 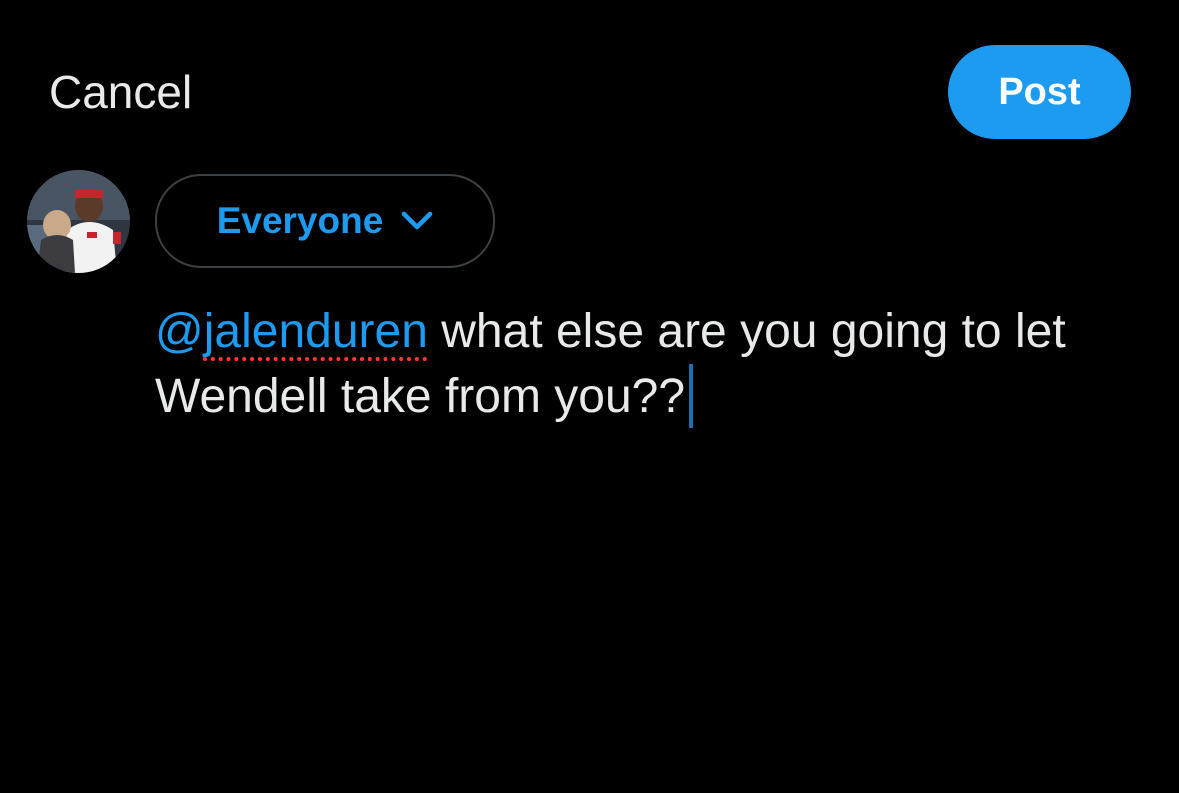 I want to click on audience-selector: Everyone, so click(x=325, y=221).